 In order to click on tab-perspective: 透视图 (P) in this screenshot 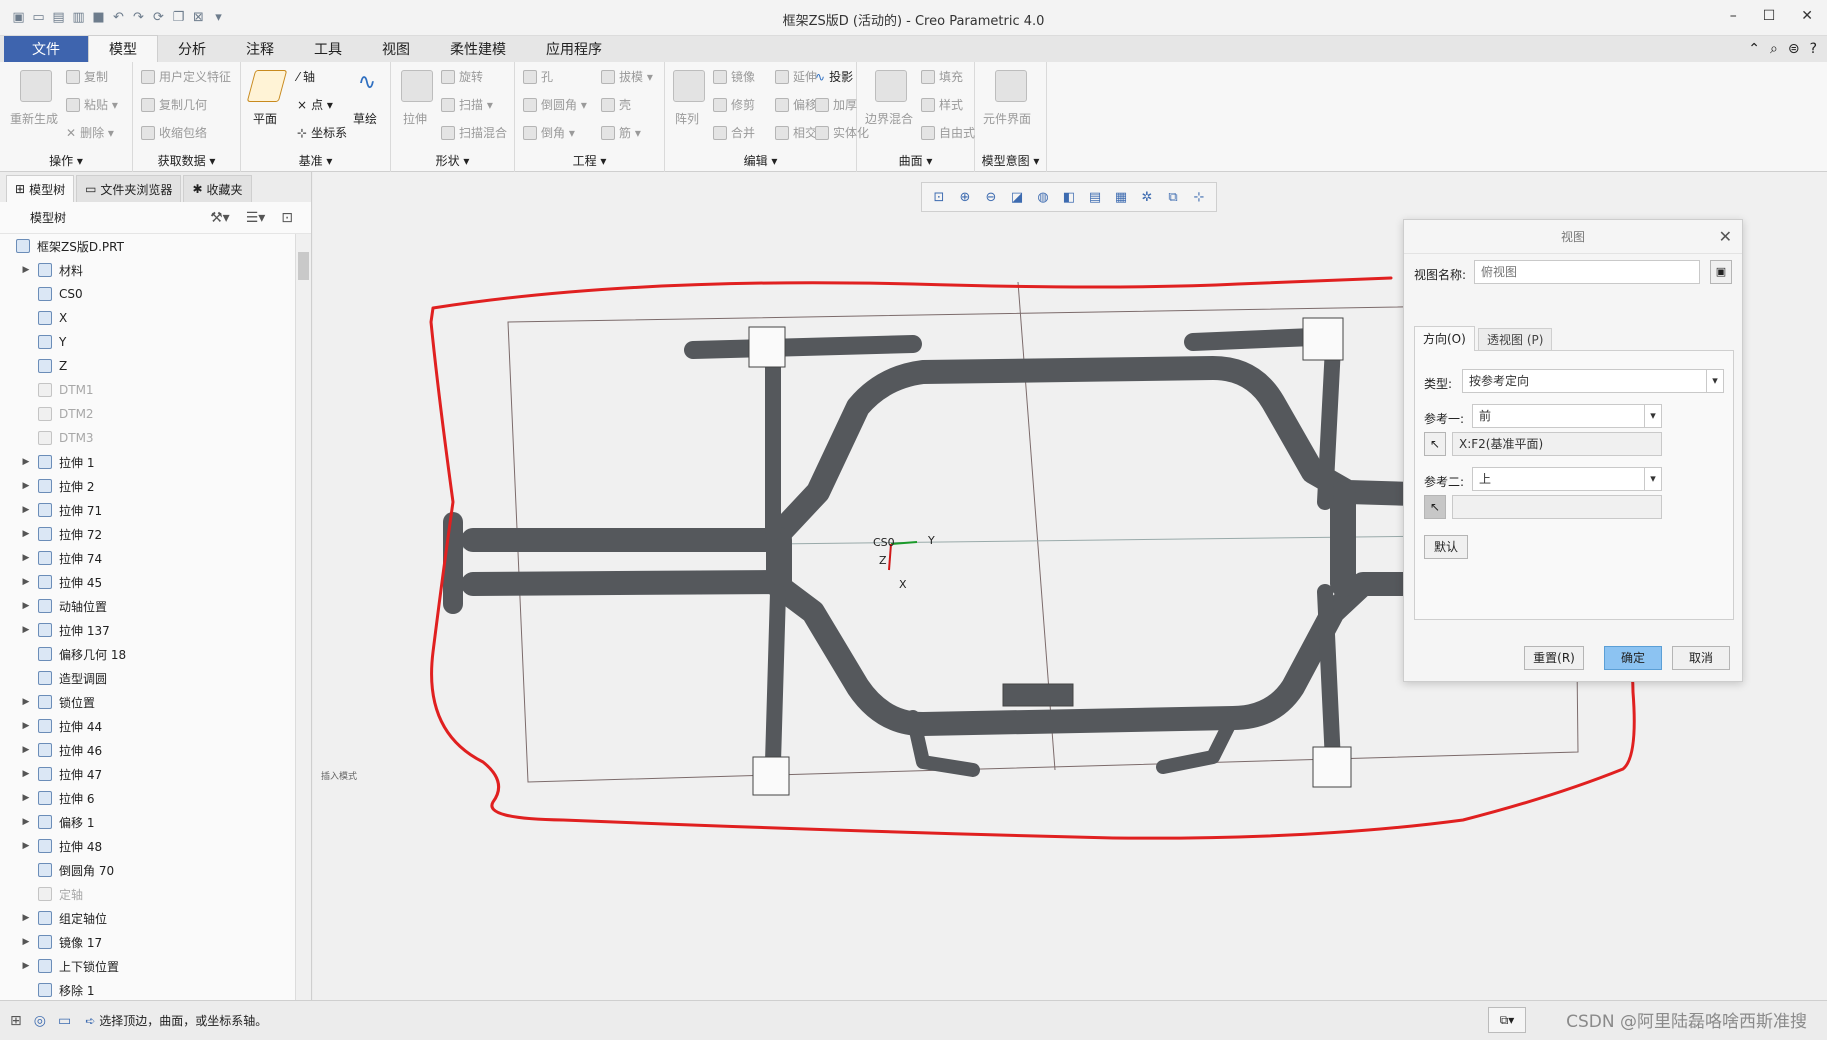, I will do `click(1515, 339)`.